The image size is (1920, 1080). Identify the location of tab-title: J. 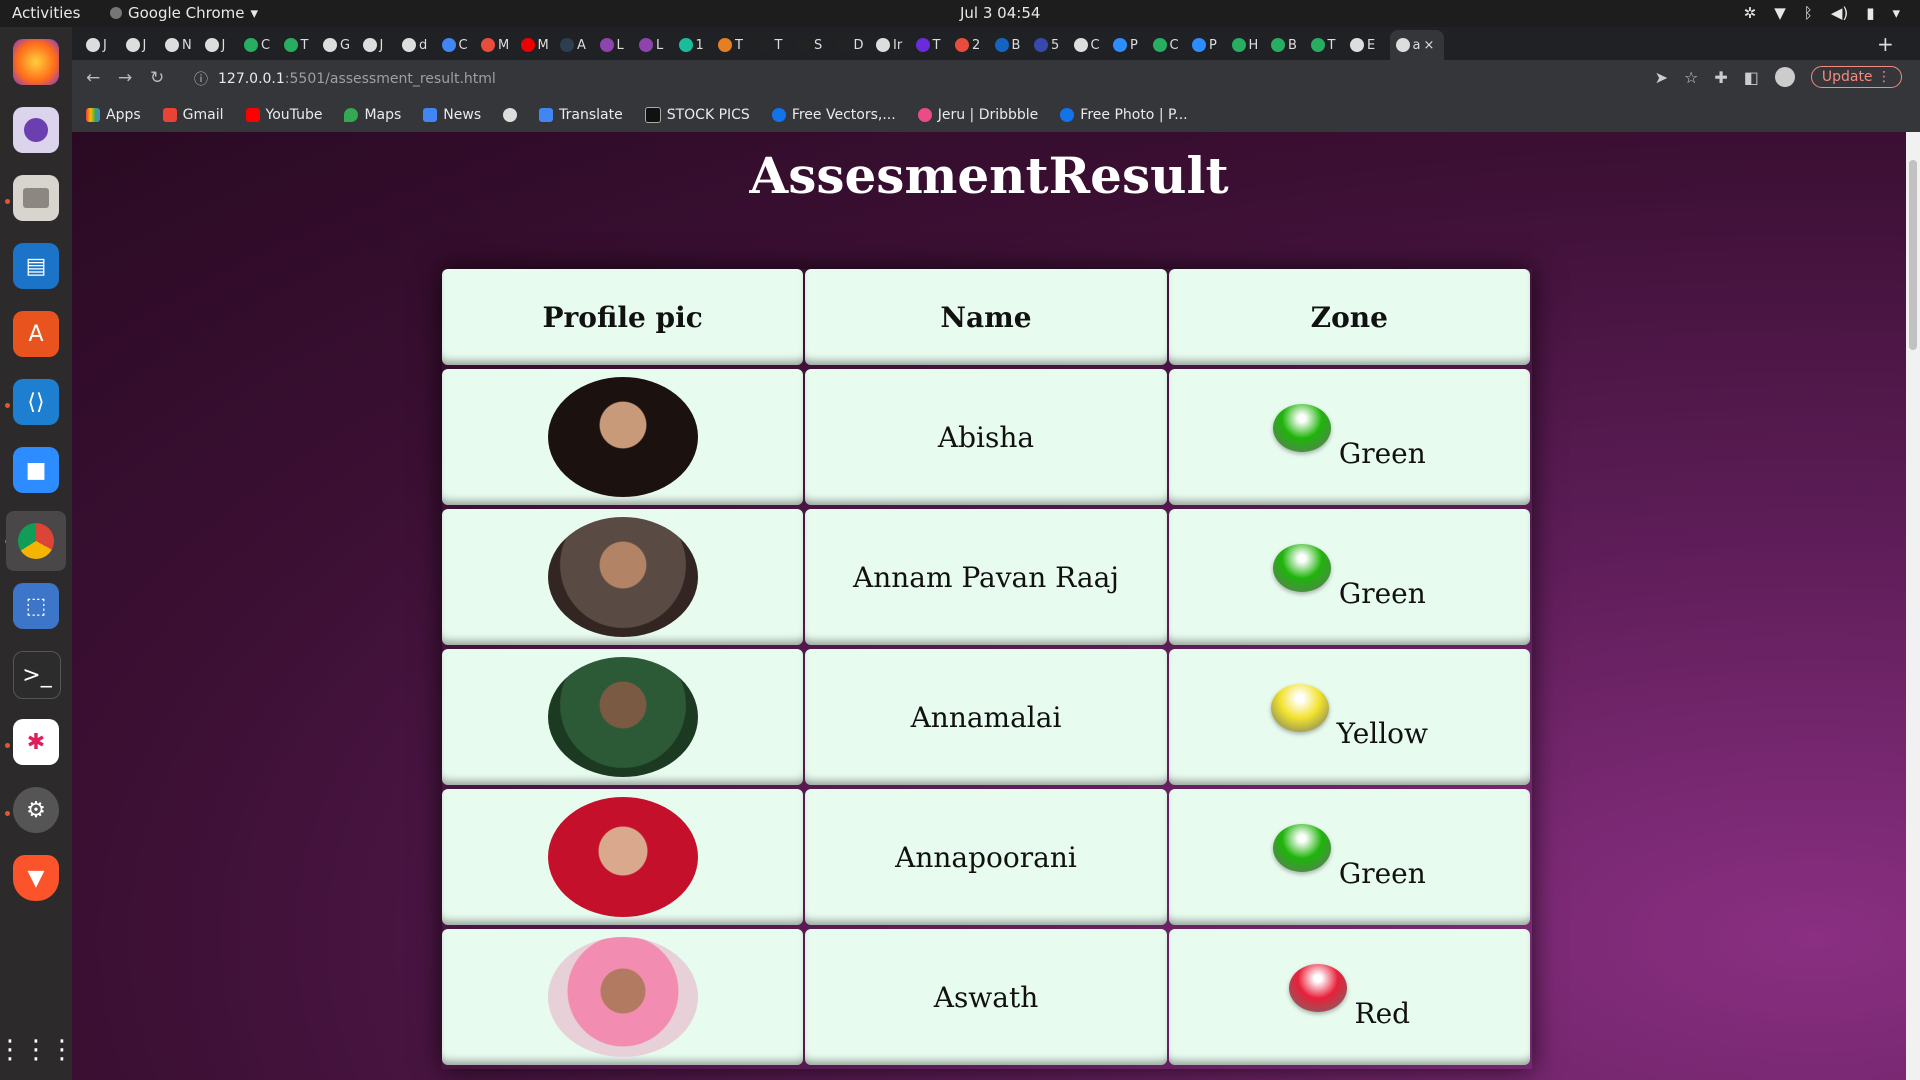
(223, 45).